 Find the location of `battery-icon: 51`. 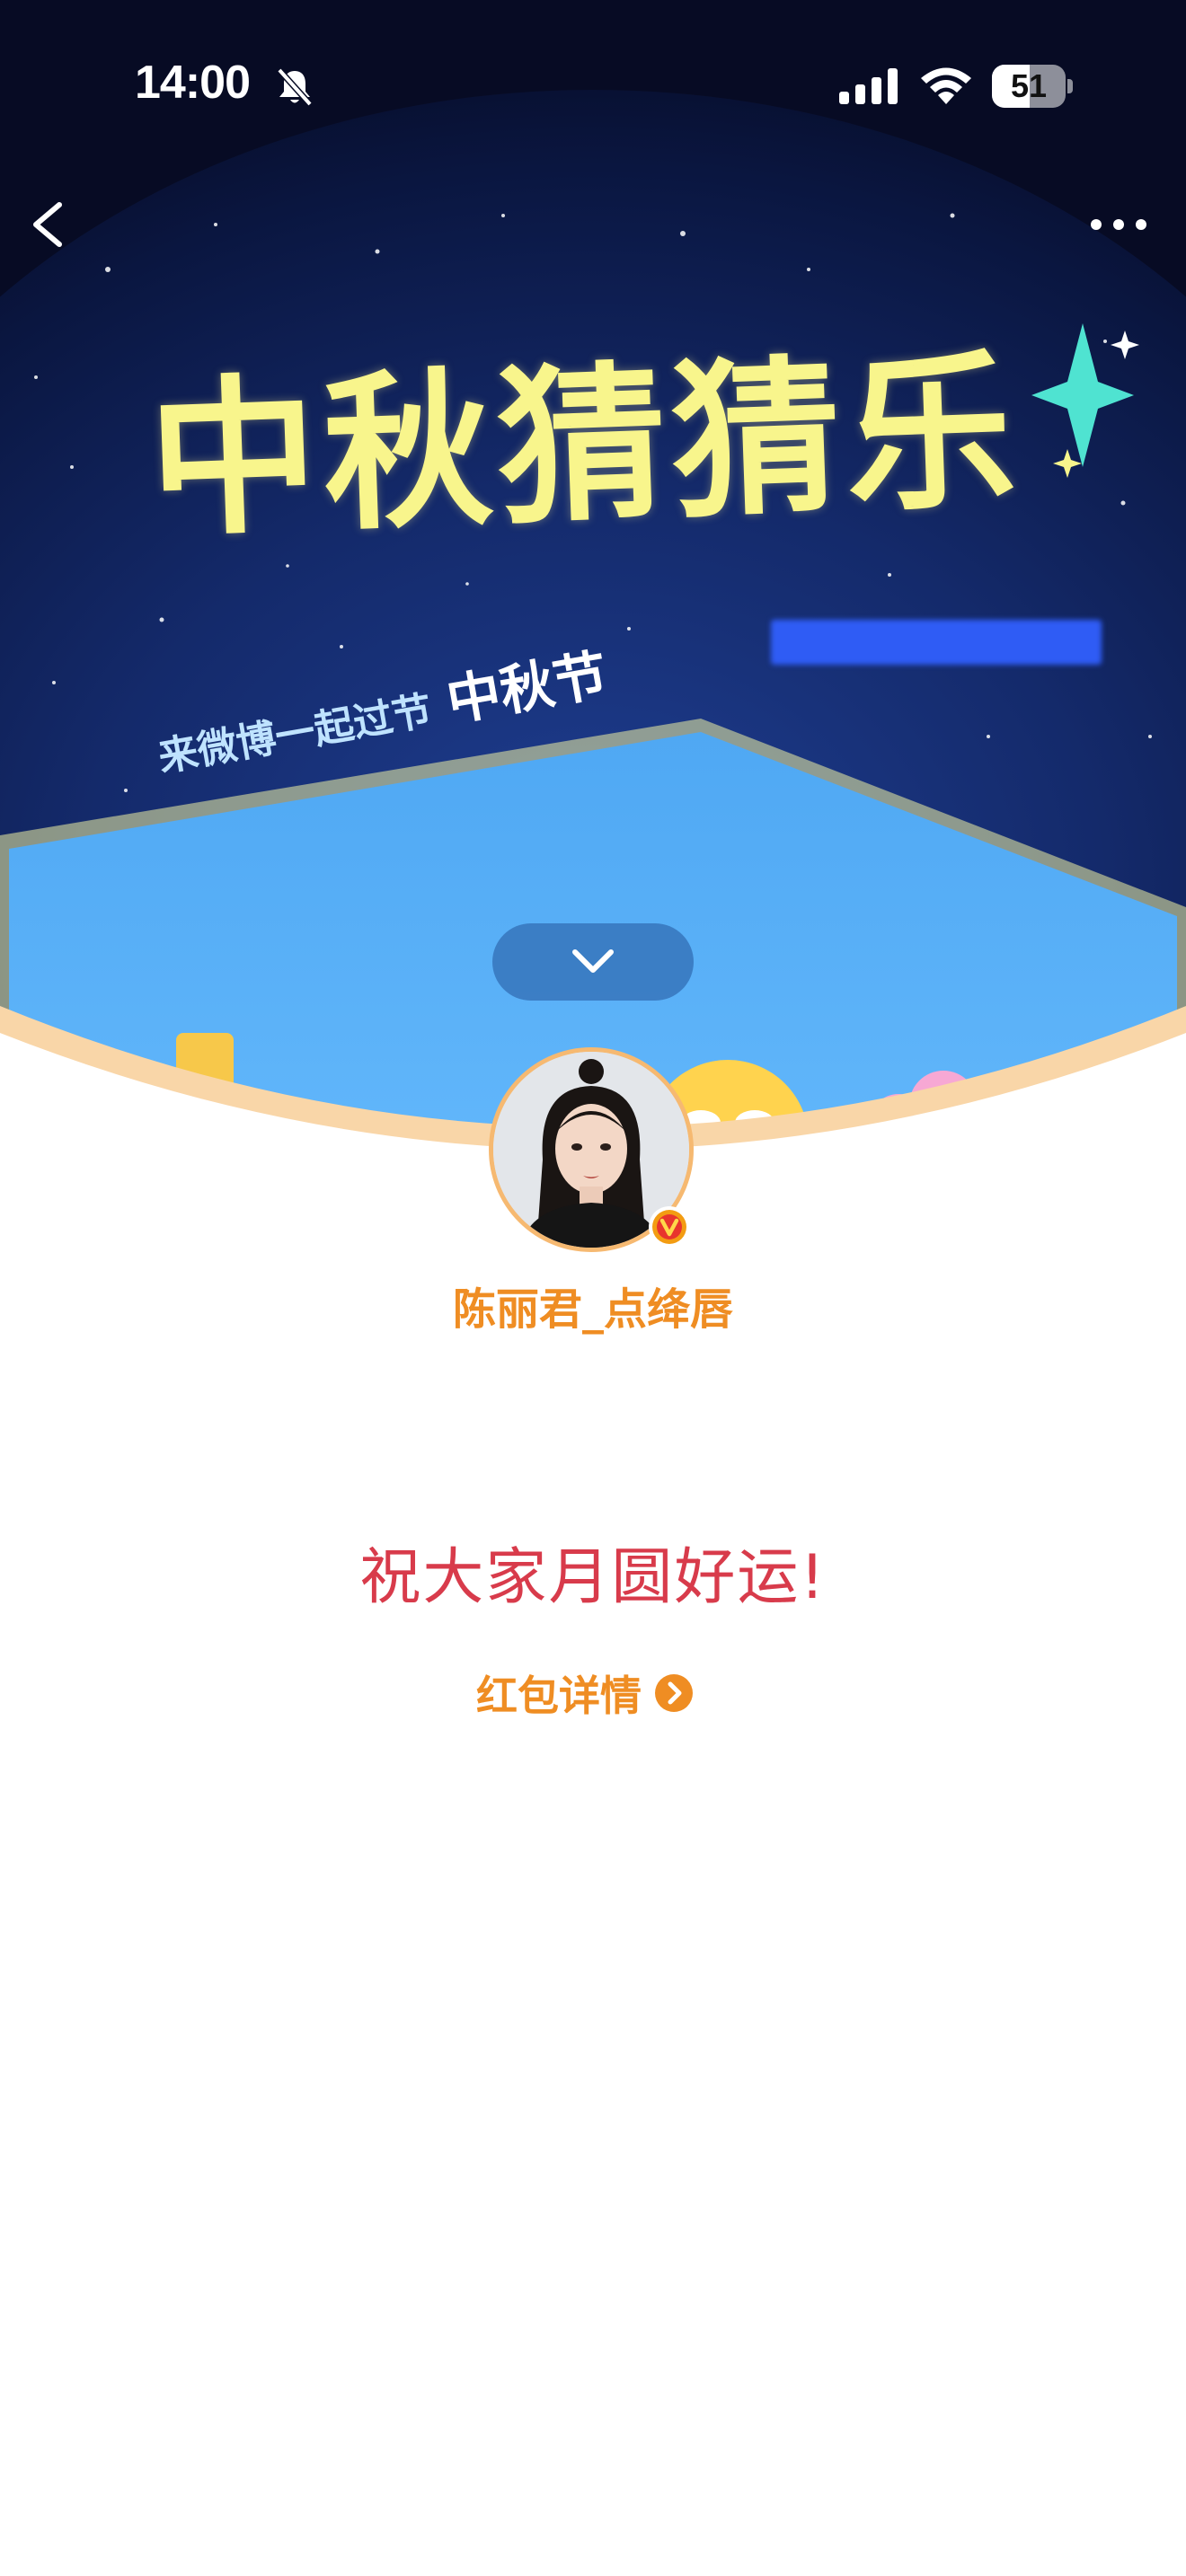

battery-icon: 51 is located at coordinates (1029, 86).